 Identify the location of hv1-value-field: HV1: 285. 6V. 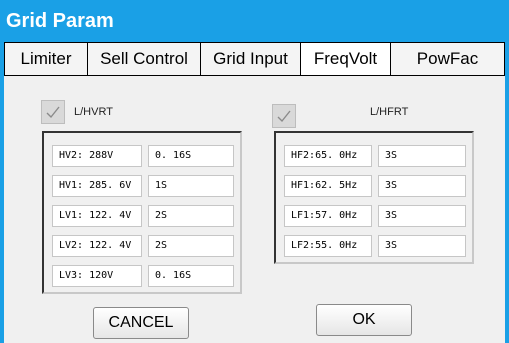
(97, 186).